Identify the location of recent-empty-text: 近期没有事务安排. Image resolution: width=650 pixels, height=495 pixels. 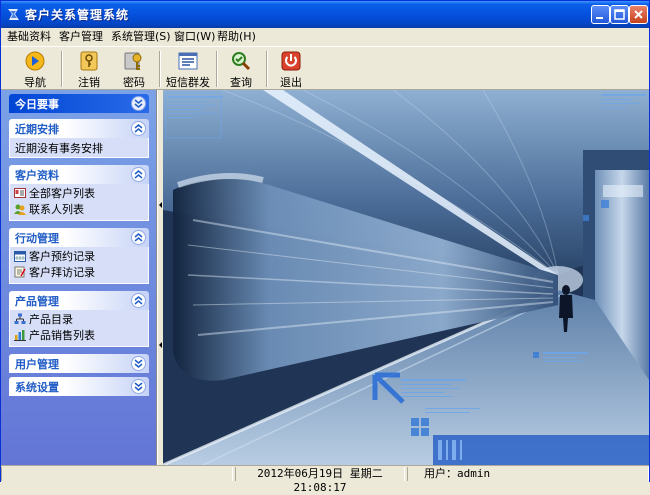
(59, 148).